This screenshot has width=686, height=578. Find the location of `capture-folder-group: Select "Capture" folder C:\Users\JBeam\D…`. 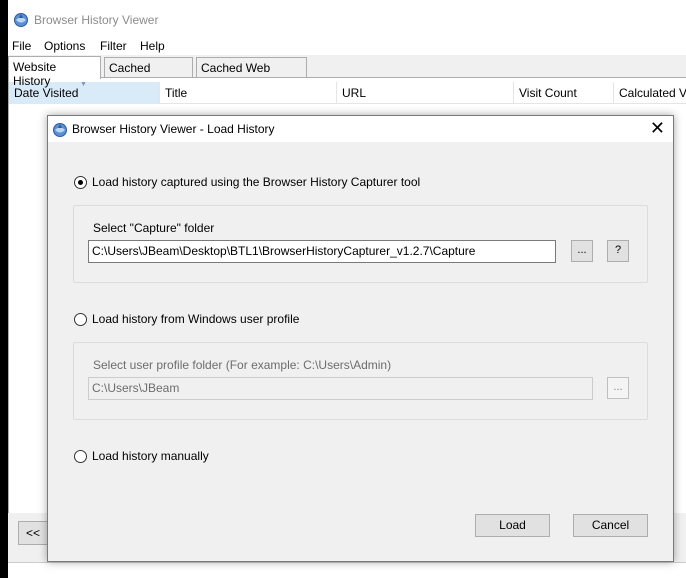

capture-folder-group: Select "Capture" folder C:\Users\JBeam\D… is located at coordinates (360, 244).